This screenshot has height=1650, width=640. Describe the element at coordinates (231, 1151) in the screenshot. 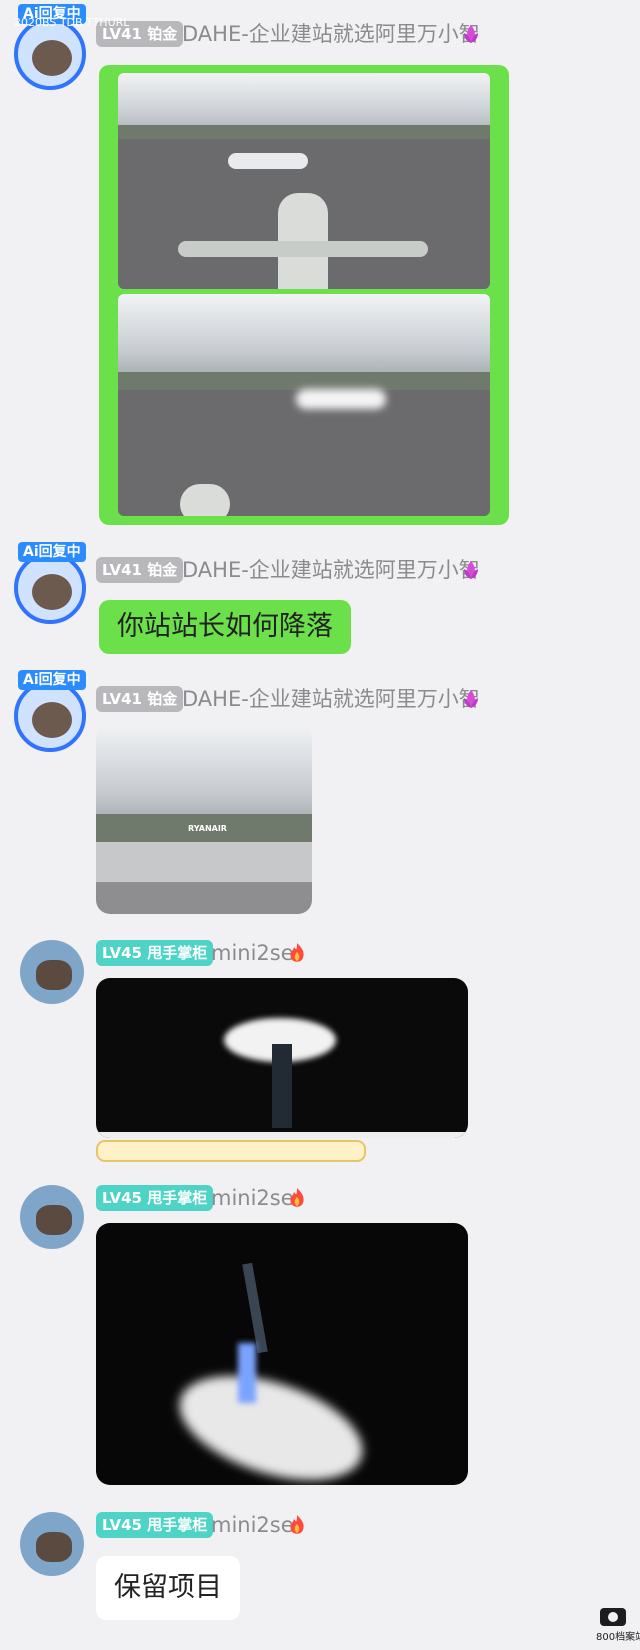

I see `sticker-banner` at that location.